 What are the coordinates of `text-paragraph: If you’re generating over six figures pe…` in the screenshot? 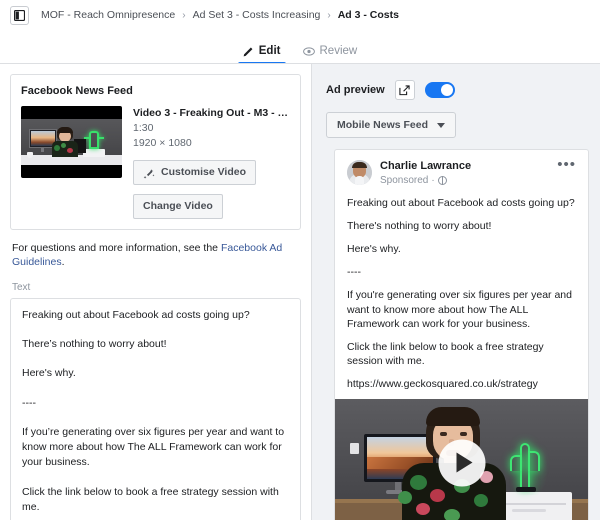 It's located at (153, 447).